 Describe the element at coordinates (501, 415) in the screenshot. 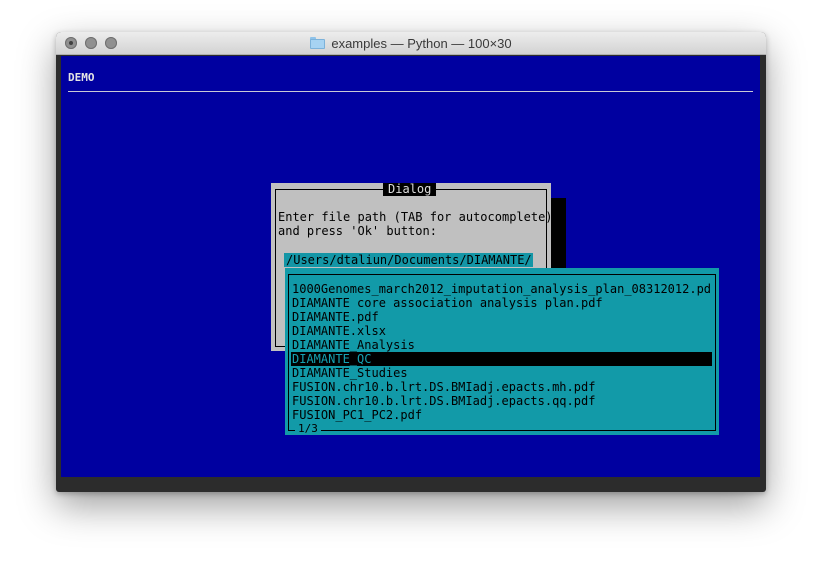

I see `list-item: FUSION_PC1_PC2.pdf` at that location.